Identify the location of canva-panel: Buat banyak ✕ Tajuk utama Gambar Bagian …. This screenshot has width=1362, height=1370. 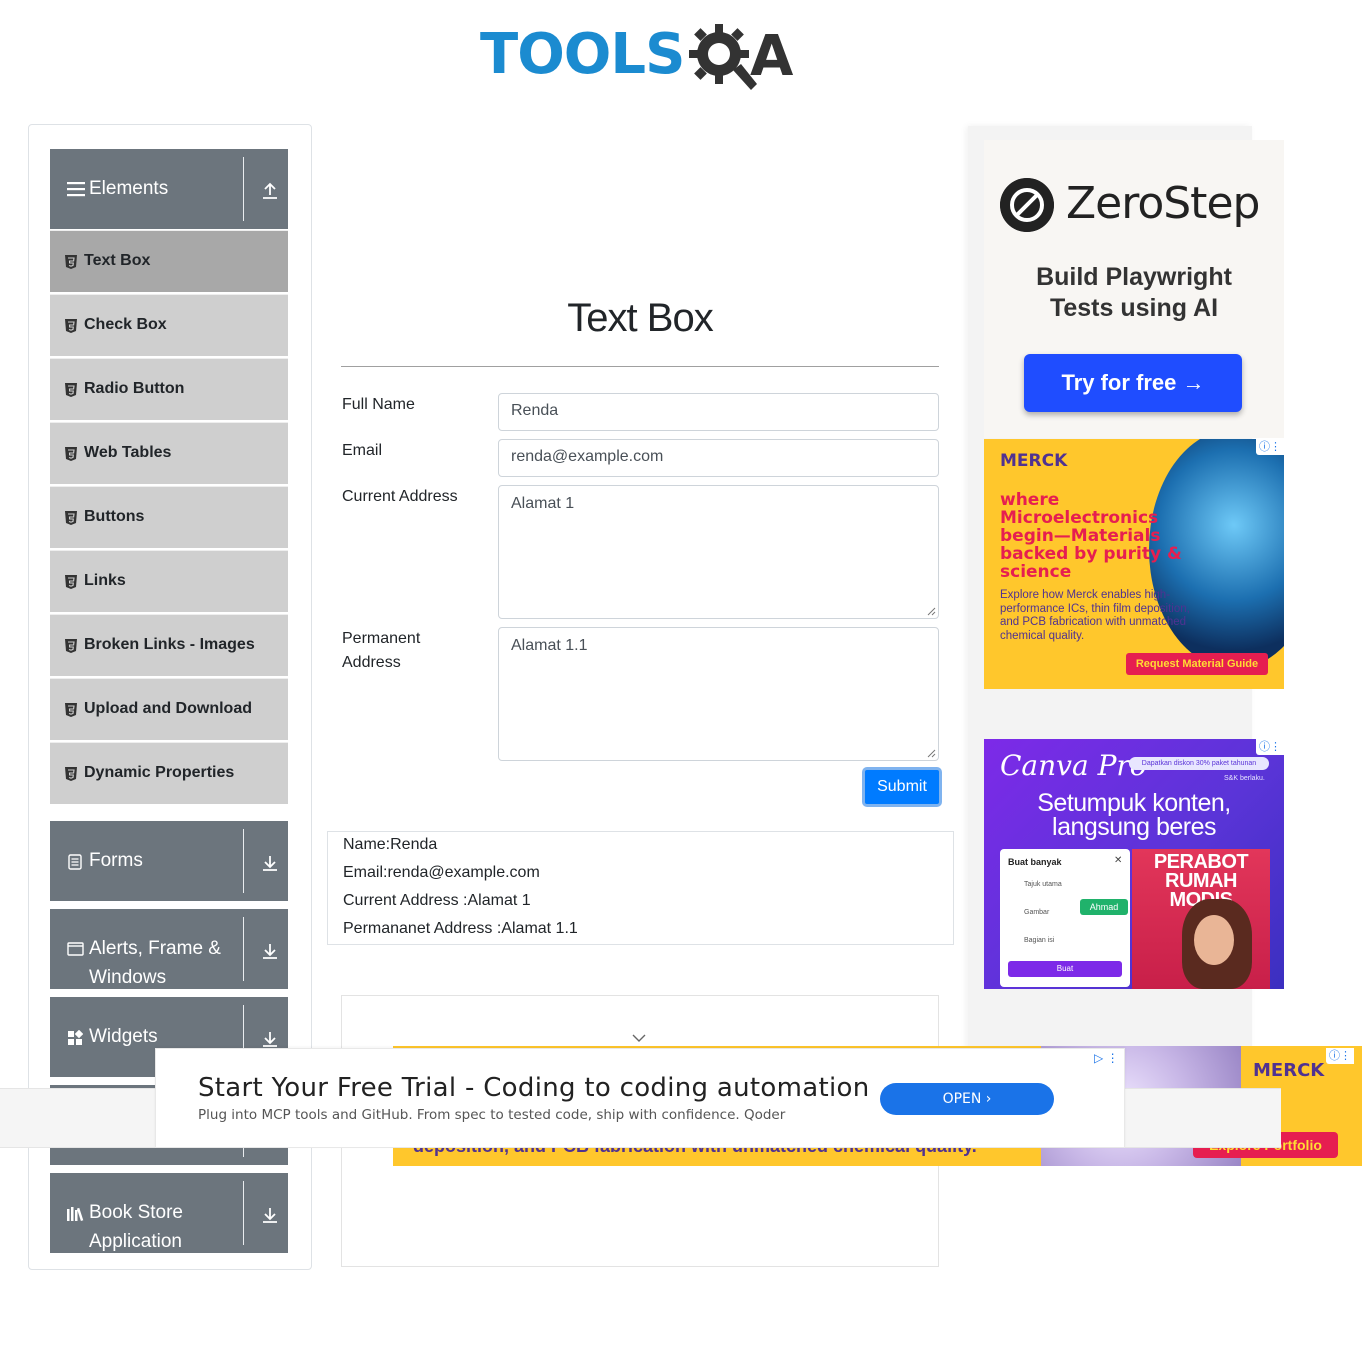
(1065, 918).